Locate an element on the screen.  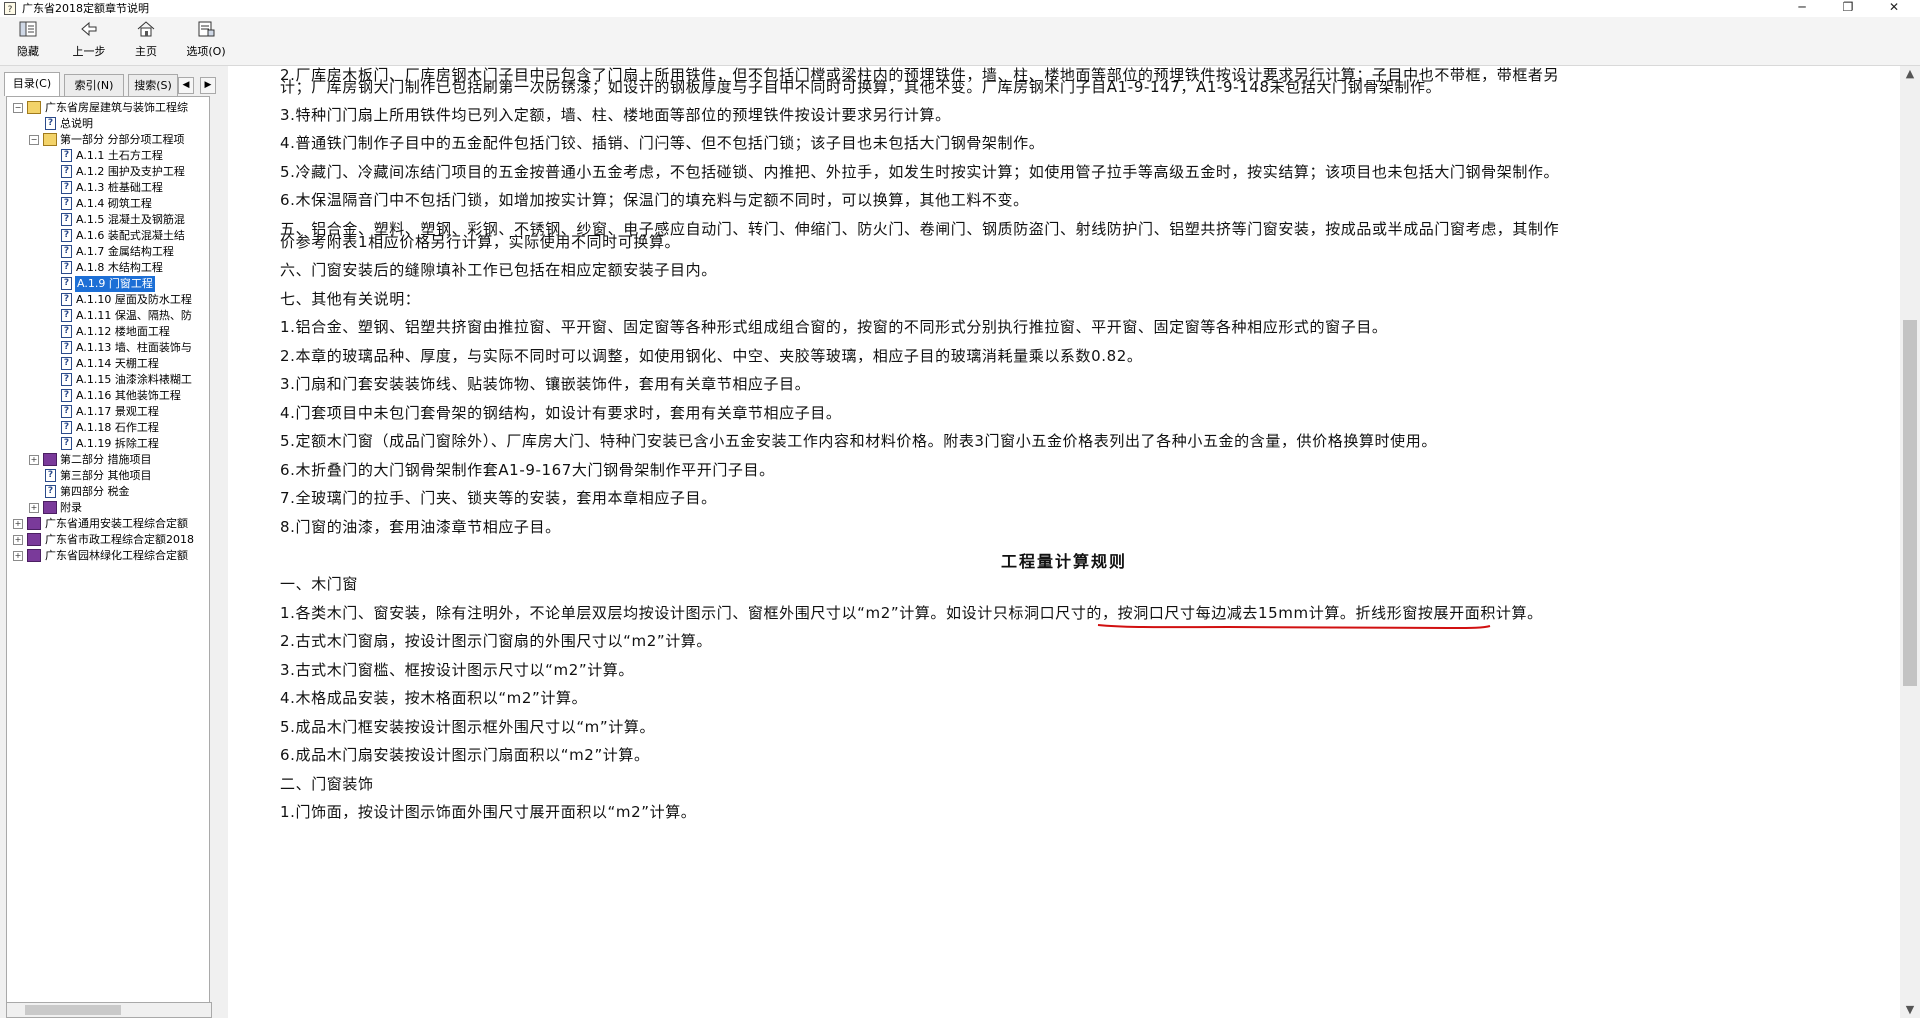
home-button: 主页 is located at coordinates (146, 41).